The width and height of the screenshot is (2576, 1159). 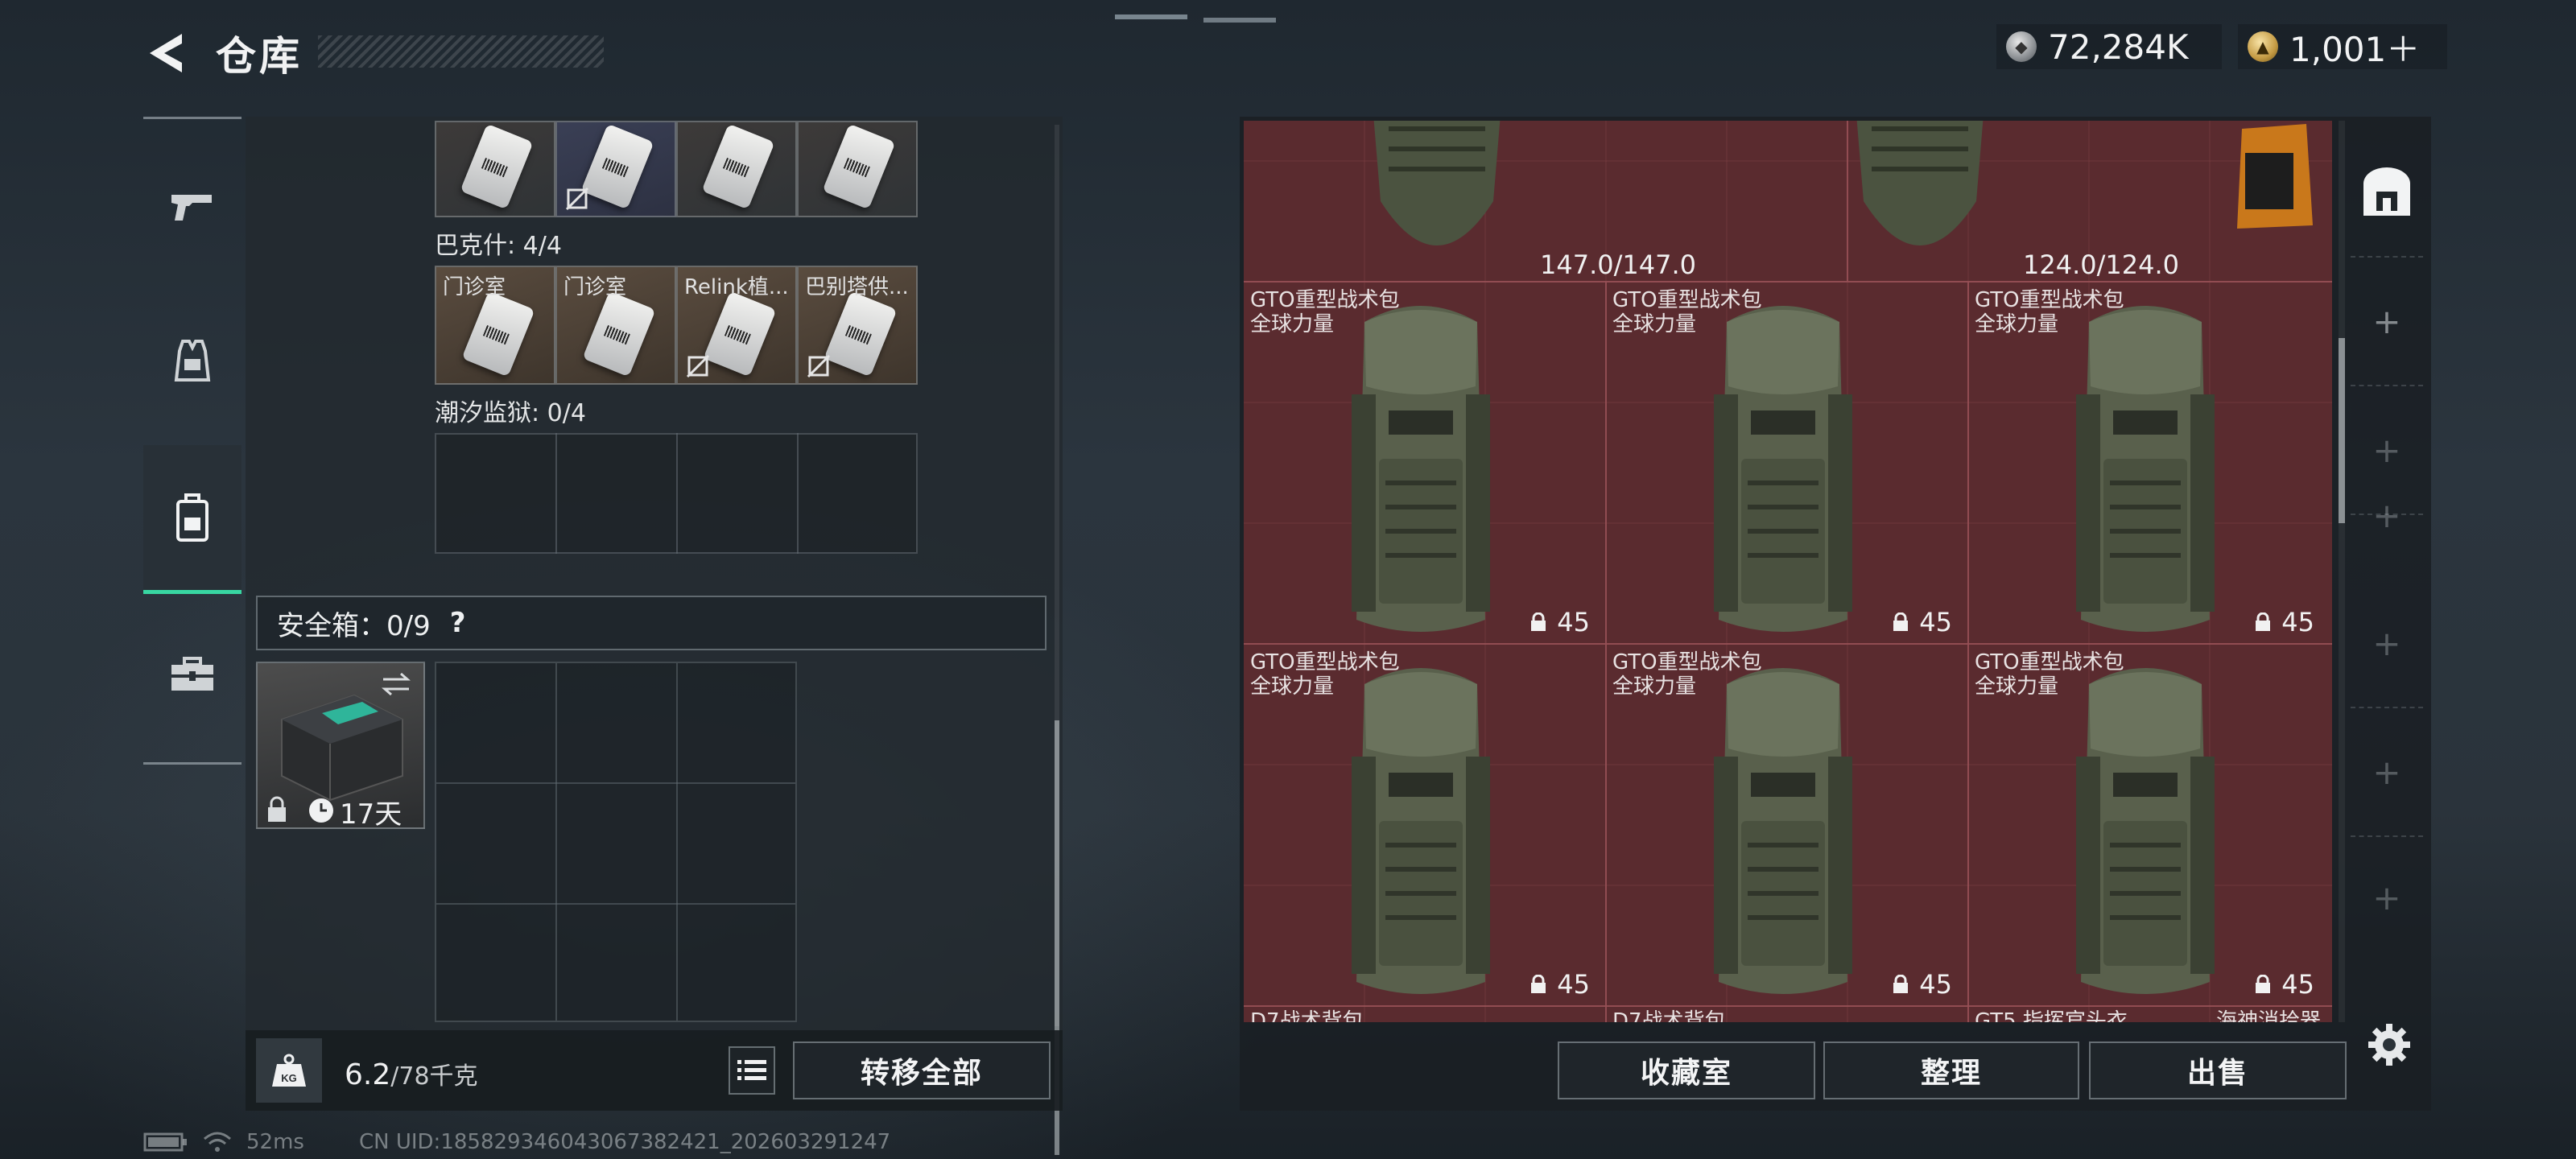 What do you see at coordinates (698, 366) in the screenshot?
I see `broken-card-icon` at bounding box center [698, 366].